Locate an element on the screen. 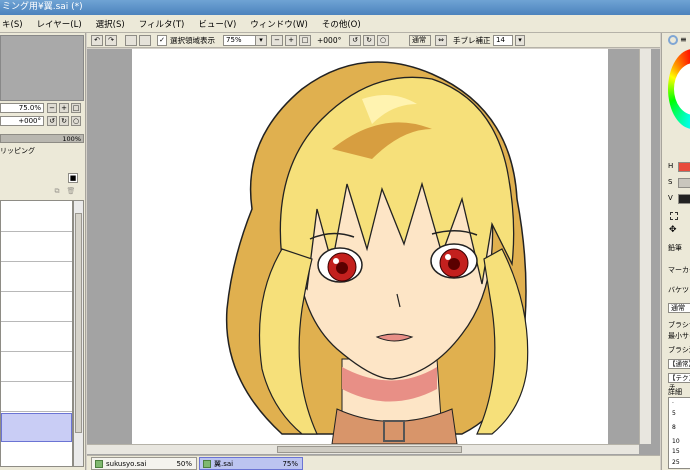 The width and height of the screenshot is (690, 470). right-pupil is located at coordinates (454, 264).